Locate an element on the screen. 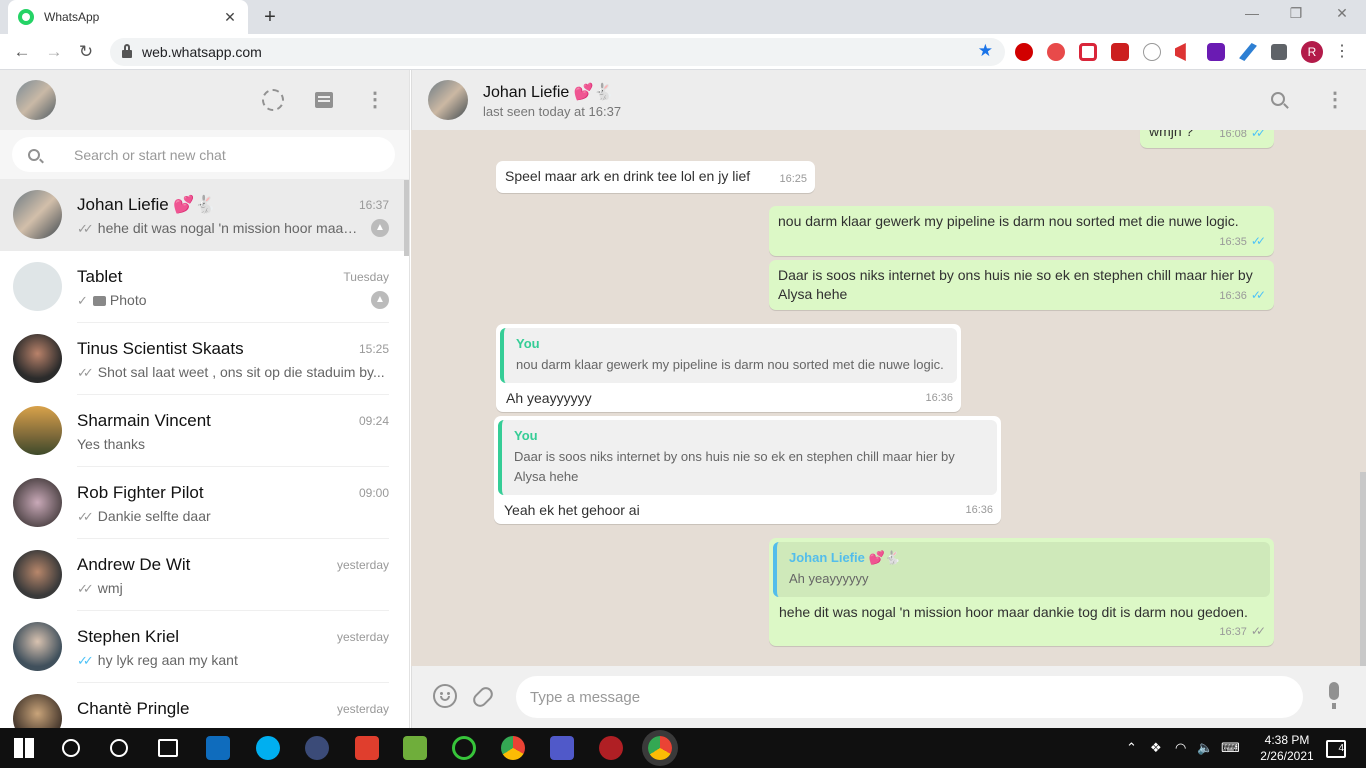  tray-chevron-icon: ⌃ is located at coordinates (1131, 748).